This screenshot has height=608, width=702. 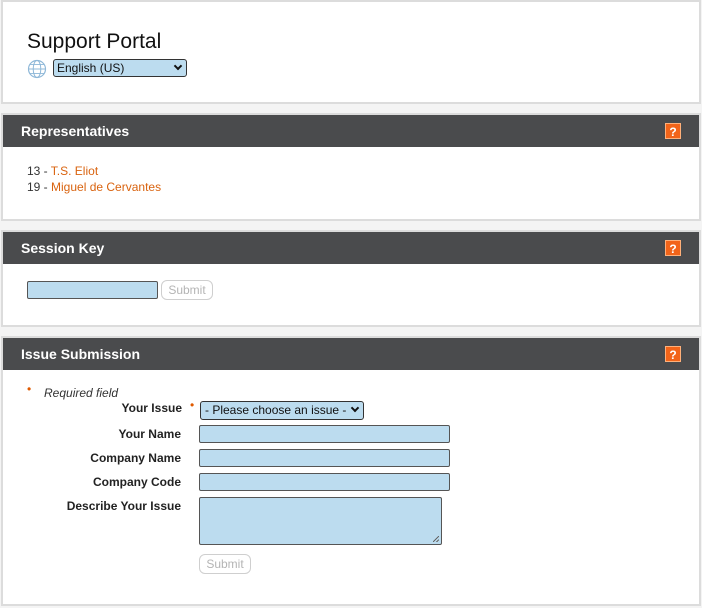 What do you see at coordinates (91, 68) in the screenshot?
I see `language-selected: English (US)` at bounding box center [91, 68].